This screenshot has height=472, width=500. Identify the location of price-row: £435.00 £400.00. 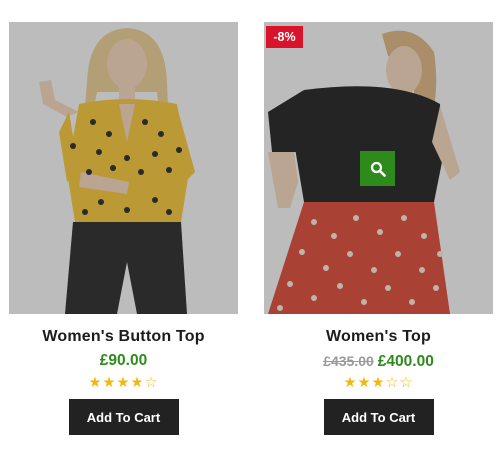
(378, 361).